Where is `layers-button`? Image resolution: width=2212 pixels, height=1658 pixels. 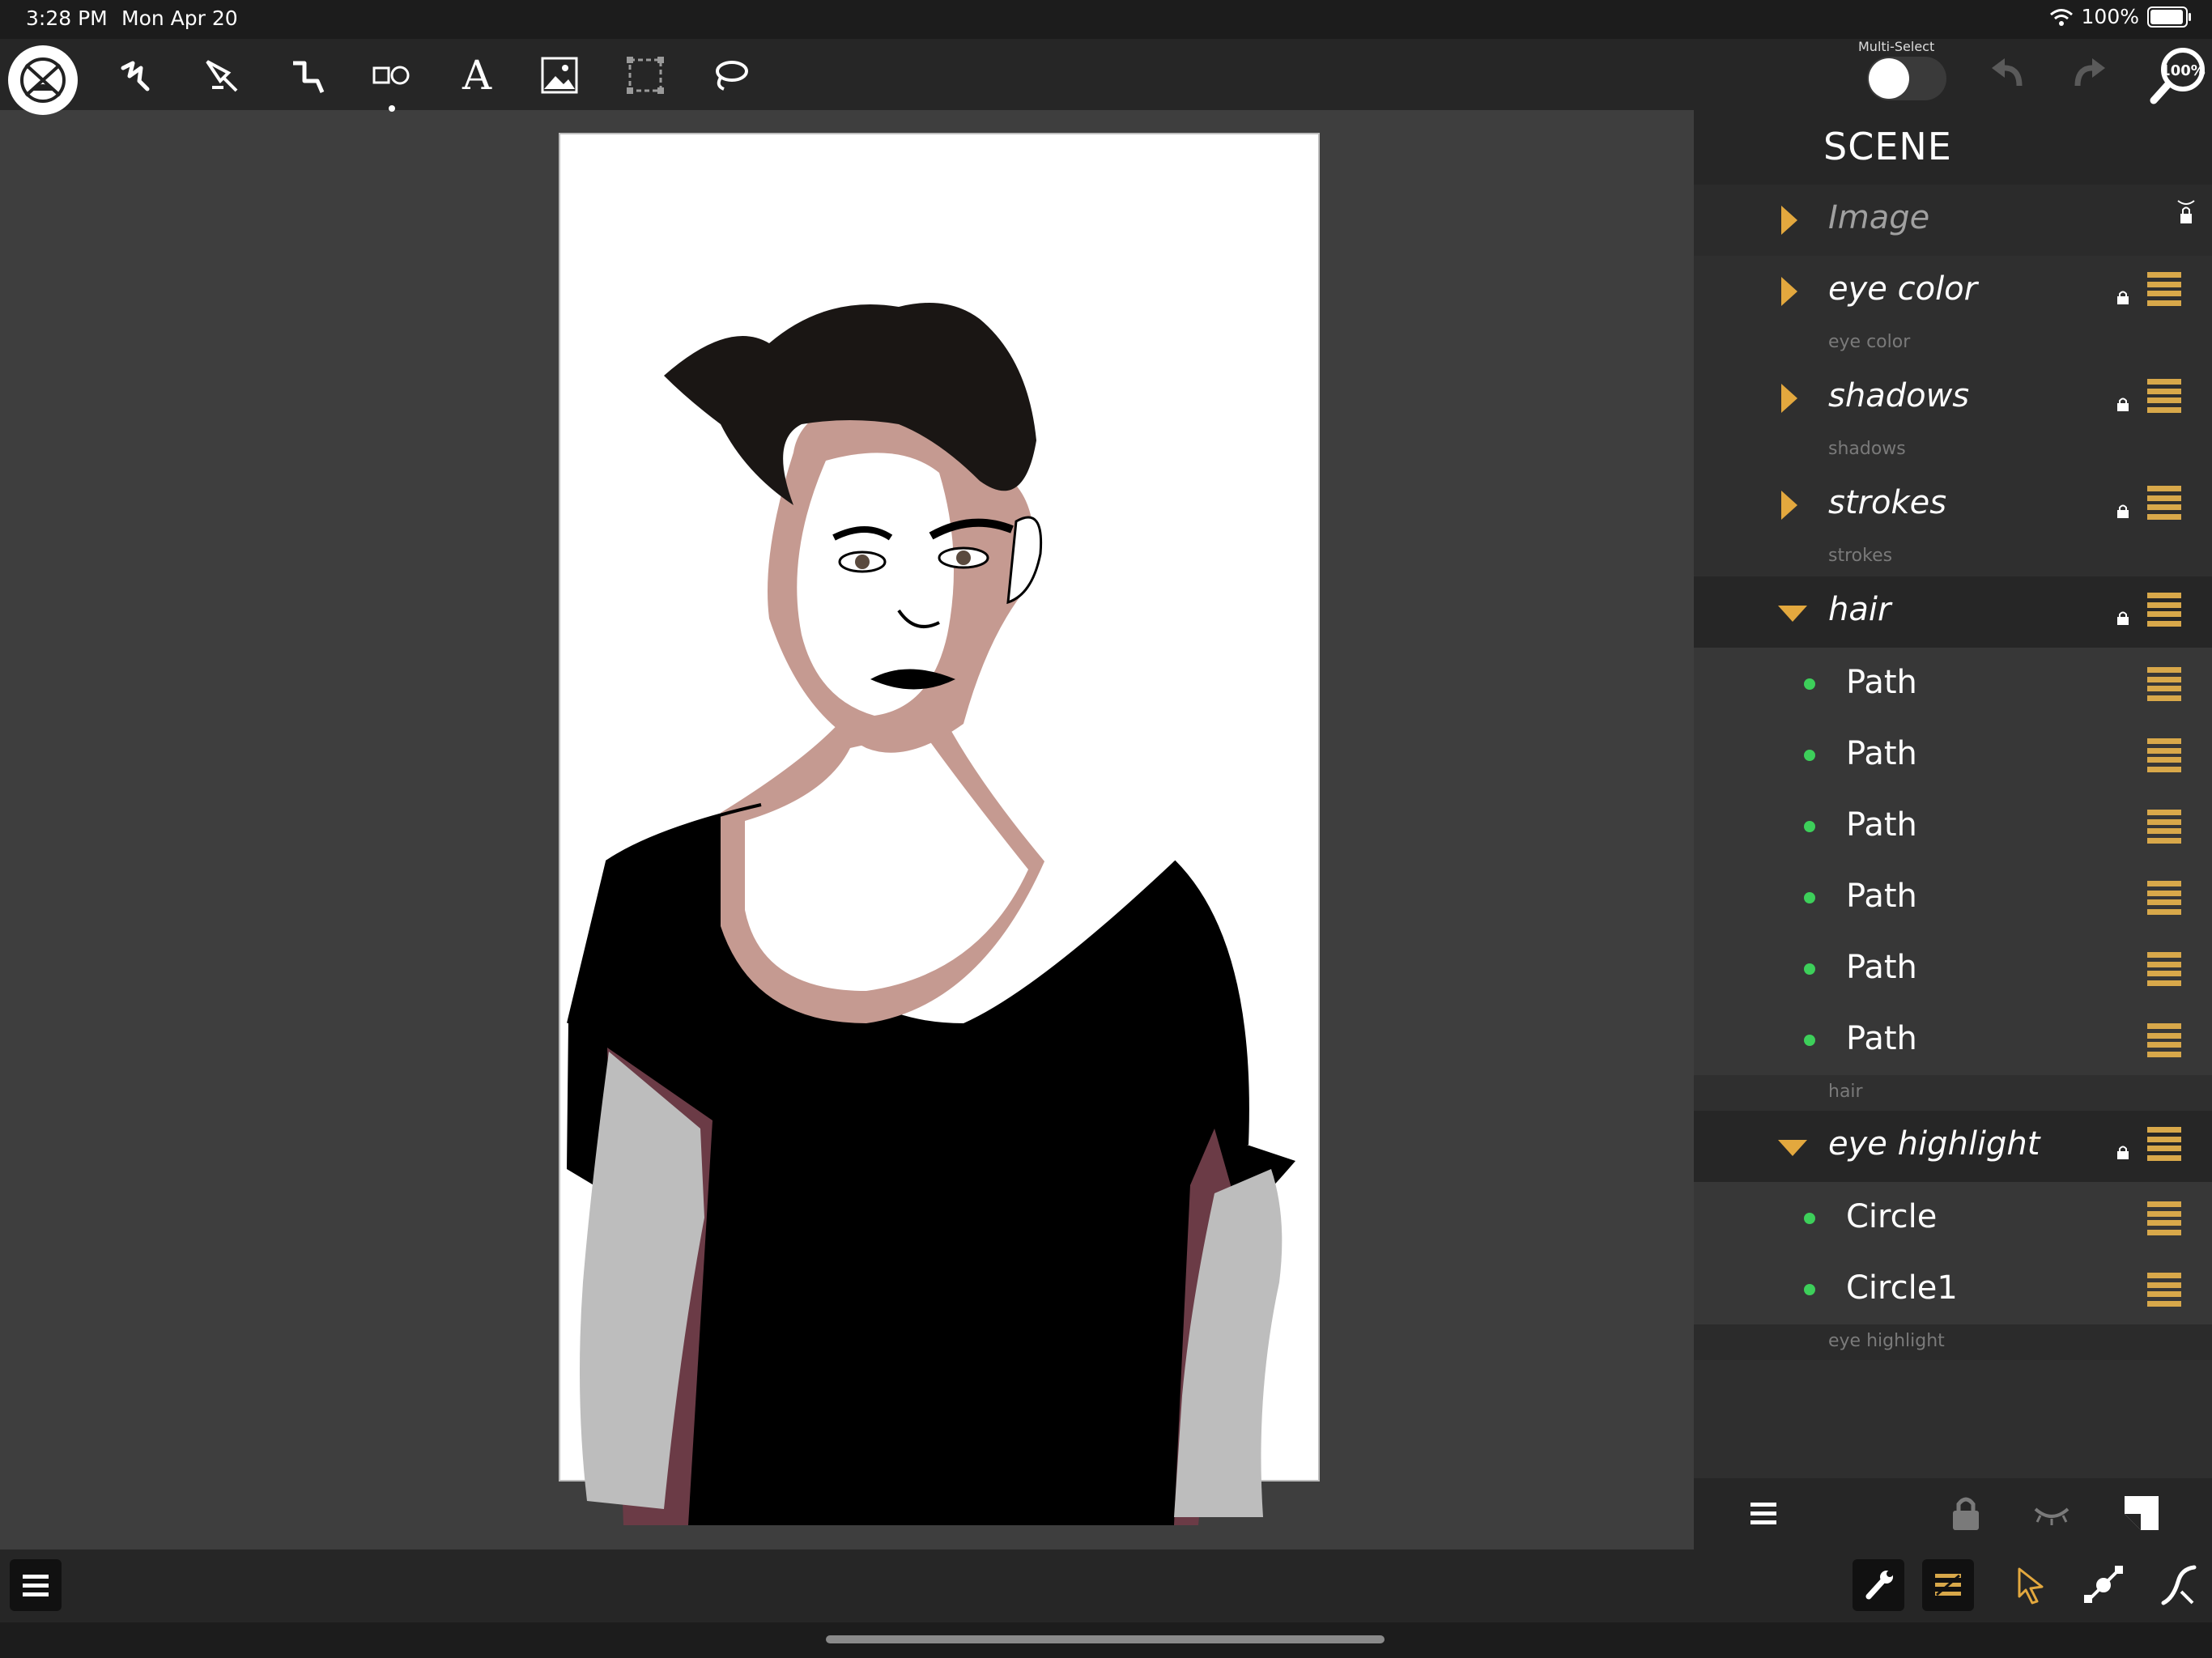
layers-button is located at coordinates (1948, 1585).